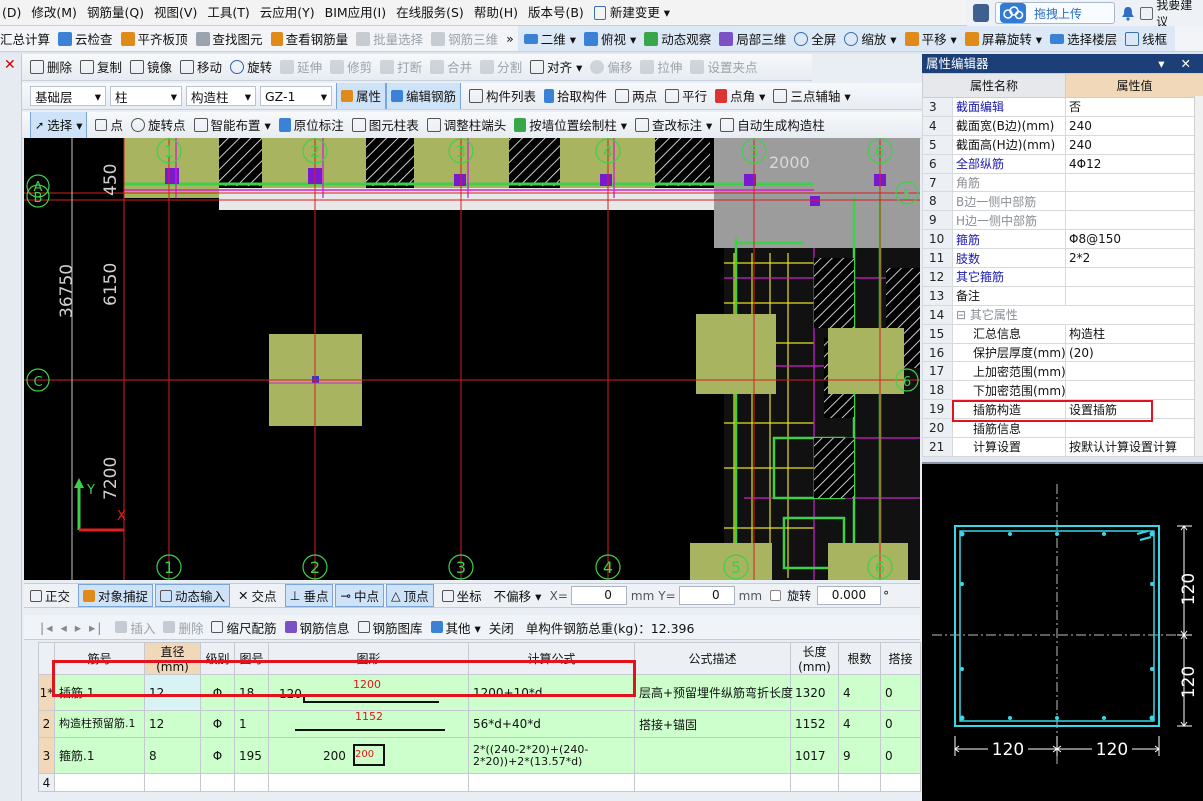 This screenshot has height=801, width=1203. What do you see at coordinates (359, 595) in the screenshot?
I see `midpoint-snap: ⊸ 中点` at bounding box center [359, 595].